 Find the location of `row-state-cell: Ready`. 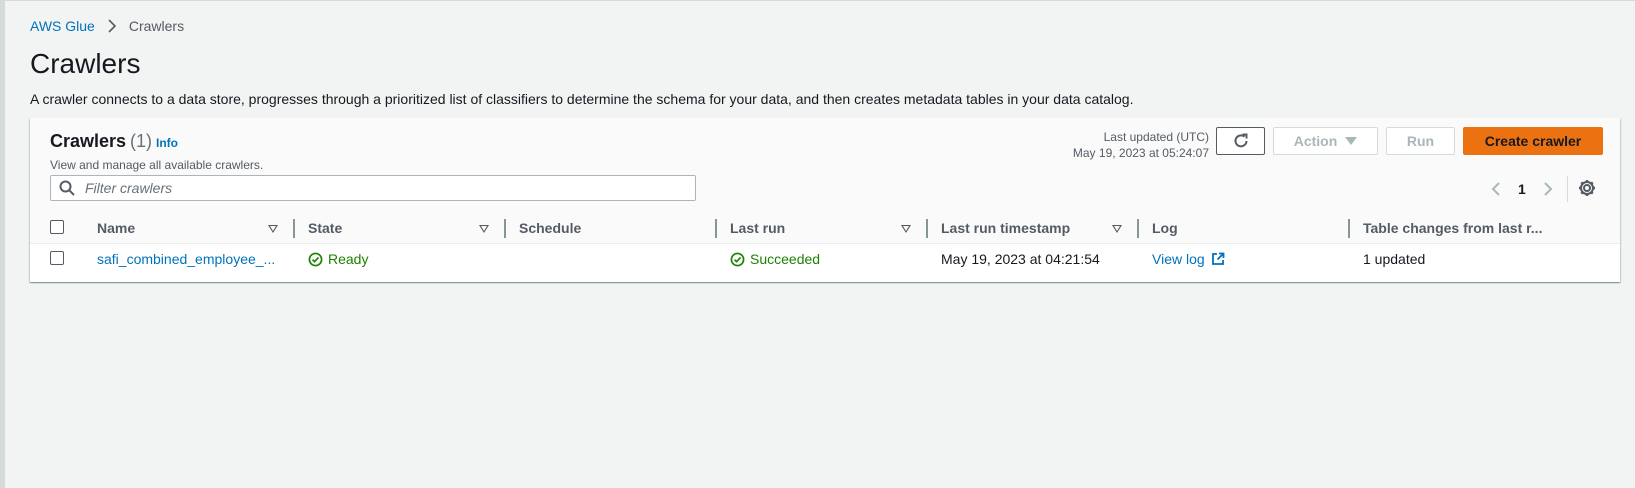

row-state-cell: Ready is located at coordinates (400, 259).